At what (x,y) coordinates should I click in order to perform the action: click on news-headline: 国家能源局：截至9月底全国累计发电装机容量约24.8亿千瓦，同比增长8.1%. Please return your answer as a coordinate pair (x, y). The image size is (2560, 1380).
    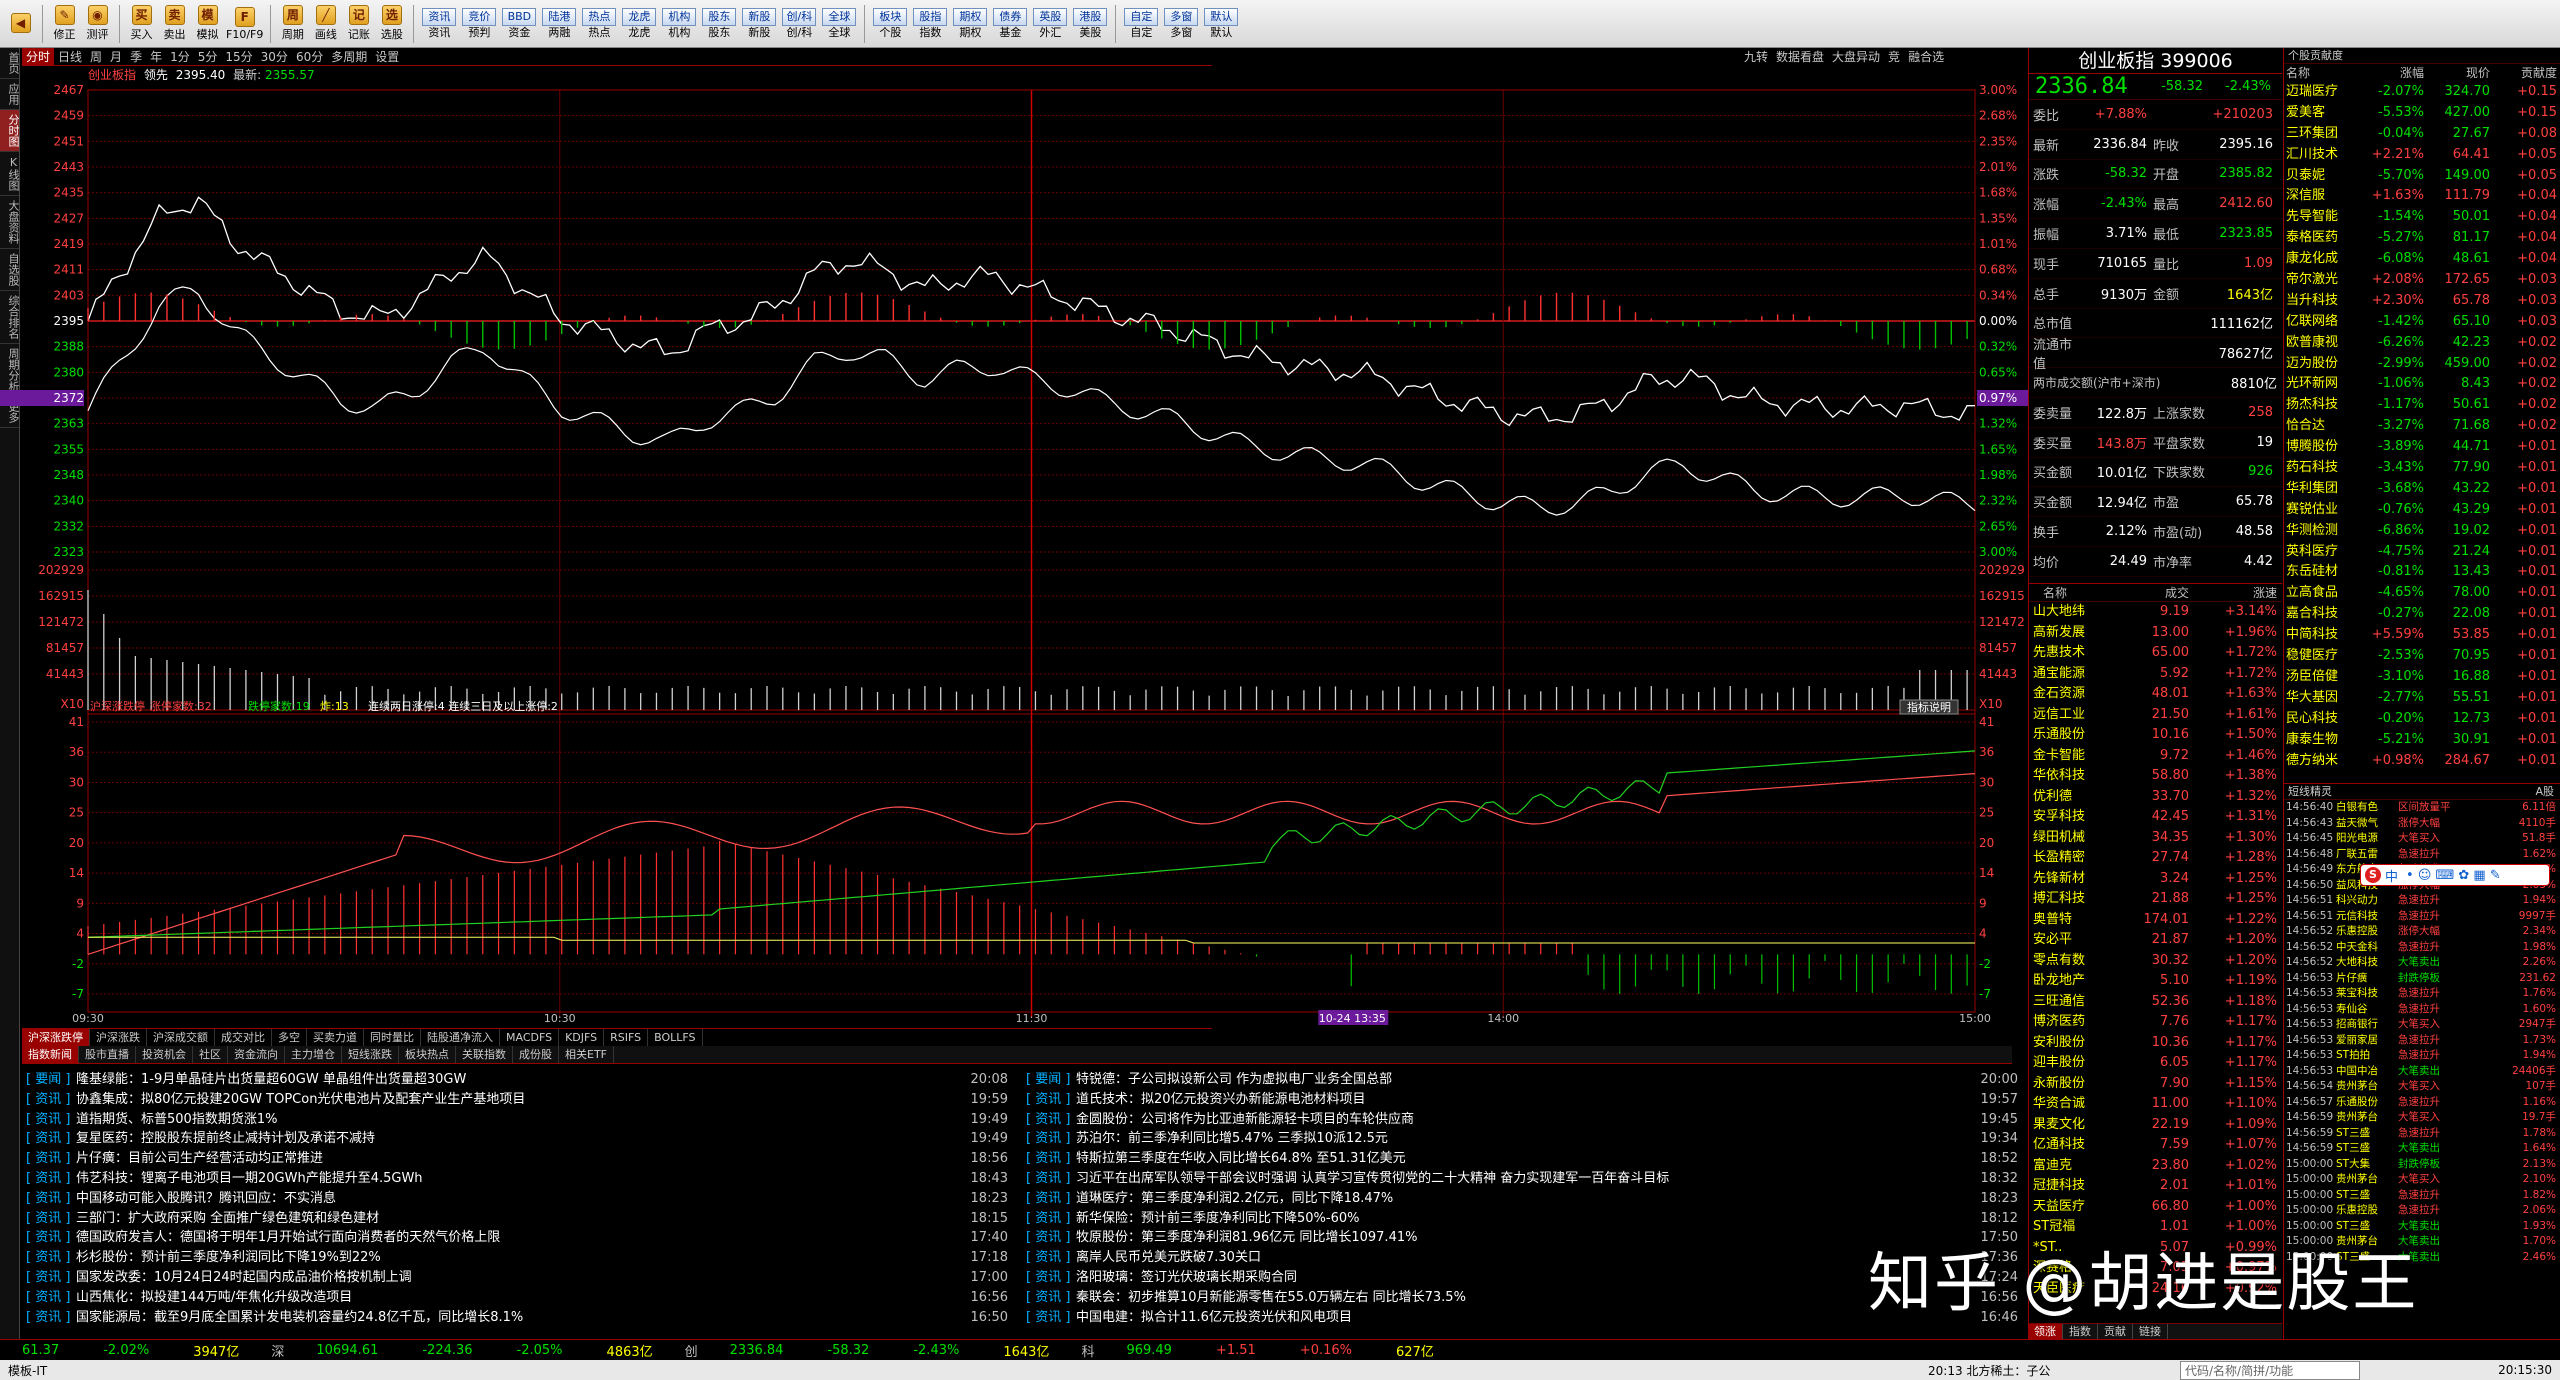
    Looking at the image, I should click on (515, 1318).